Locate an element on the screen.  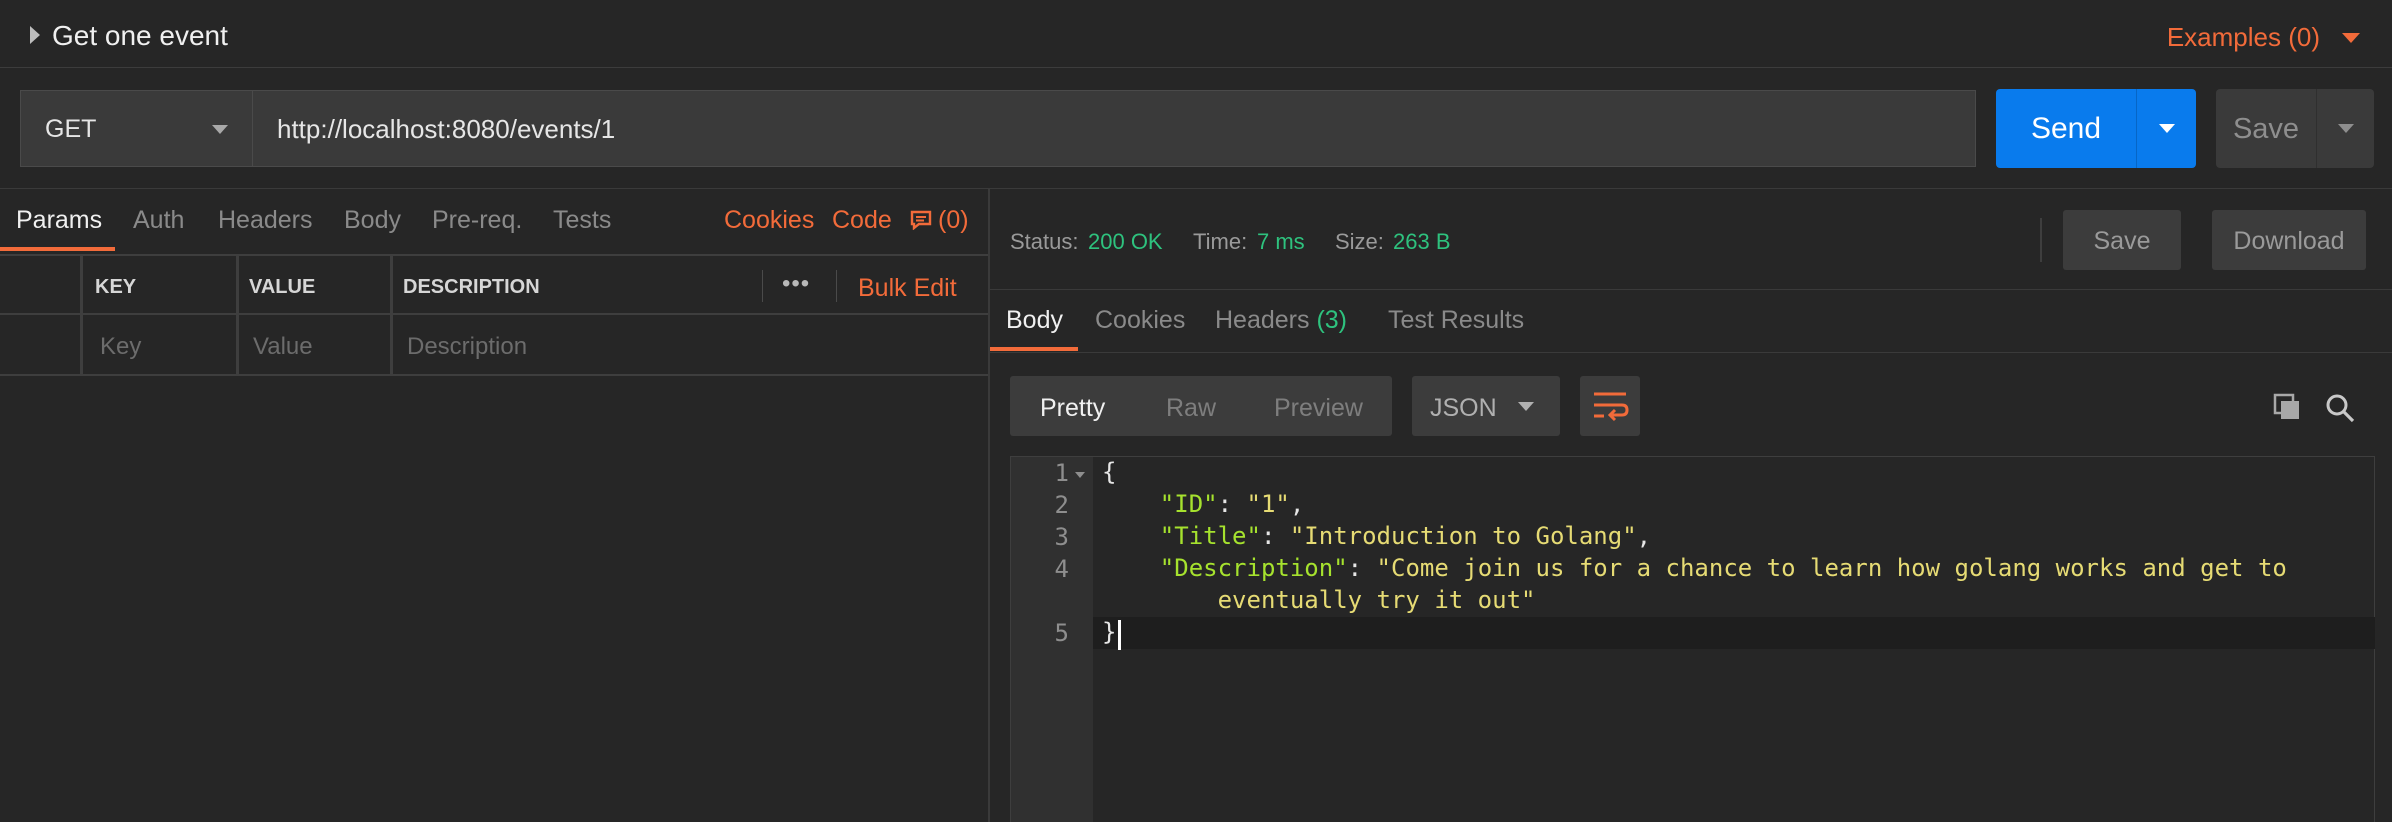
view-preview: Preview is located at coordinates (1318, 408).